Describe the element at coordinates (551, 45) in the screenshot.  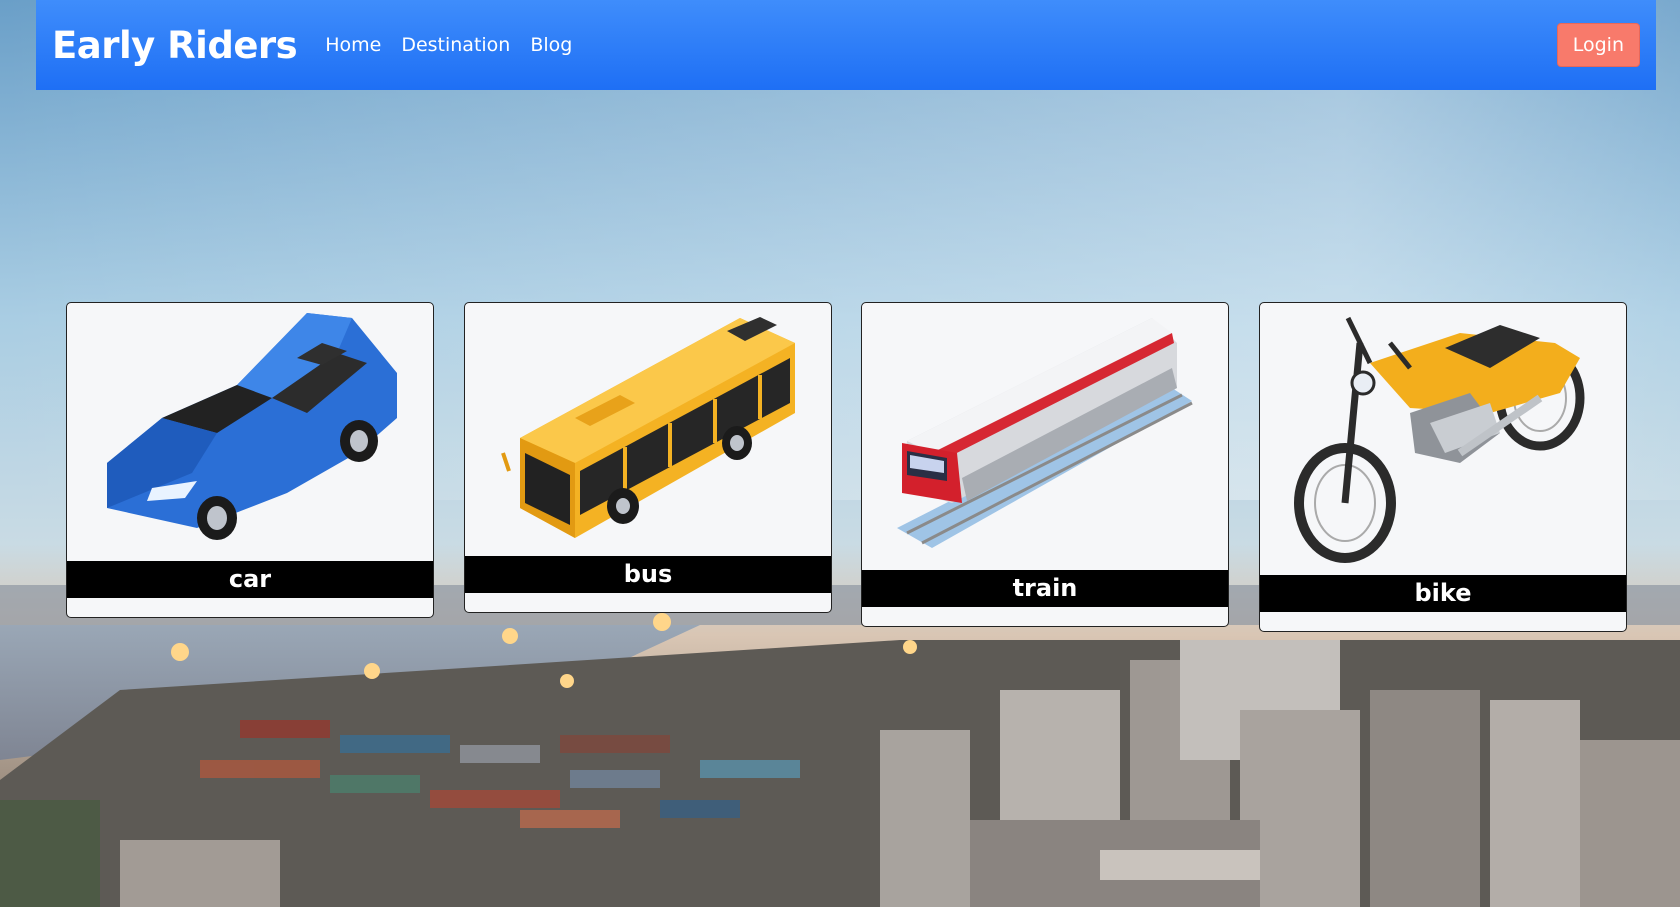
I see `nav-link-blog: Blog` at that location.